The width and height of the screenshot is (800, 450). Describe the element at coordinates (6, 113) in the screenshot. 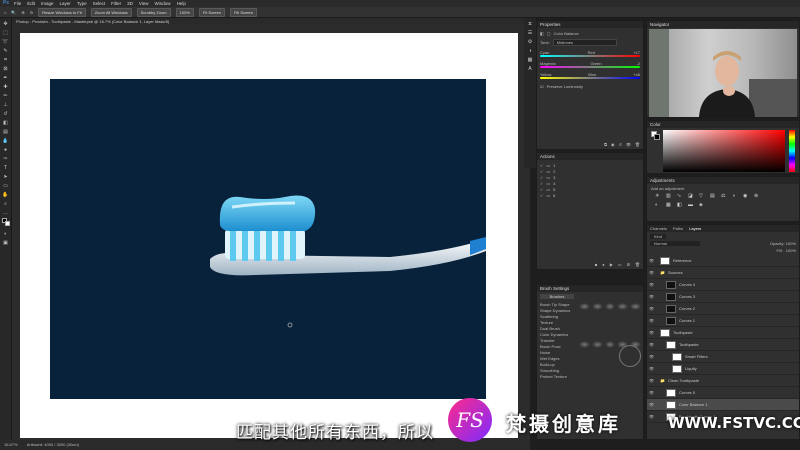

I see `history-brush-icon: ↺` at that location.